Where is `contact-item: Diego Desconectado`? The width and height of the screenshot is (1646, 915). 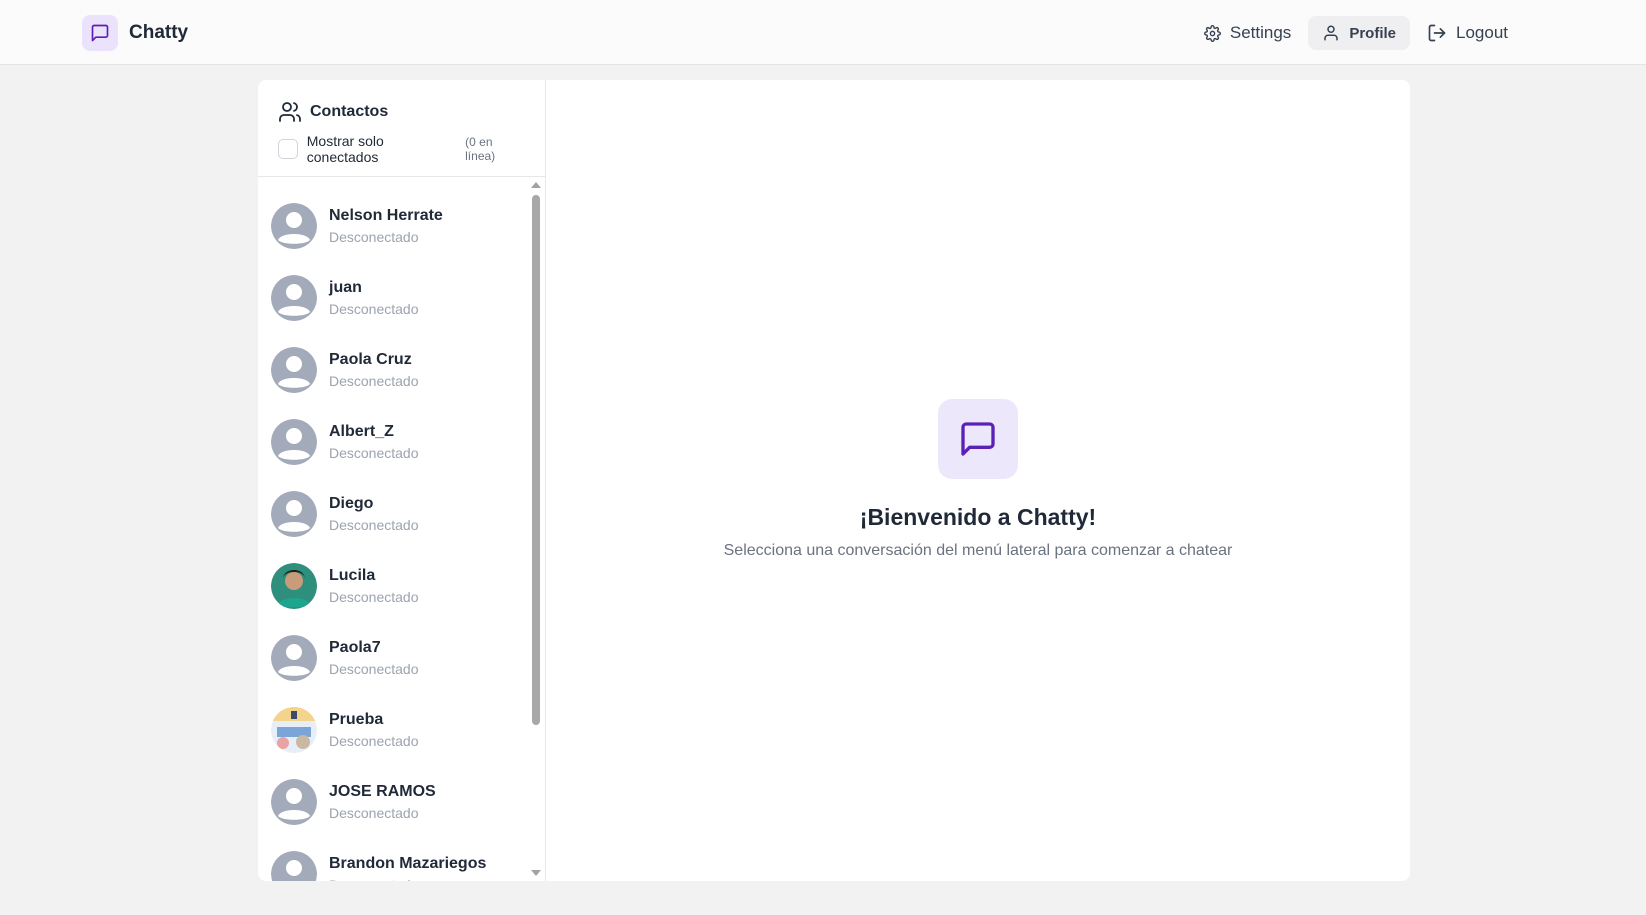
contact-item: Diego Desconectado is located at coordinates (401, 514).